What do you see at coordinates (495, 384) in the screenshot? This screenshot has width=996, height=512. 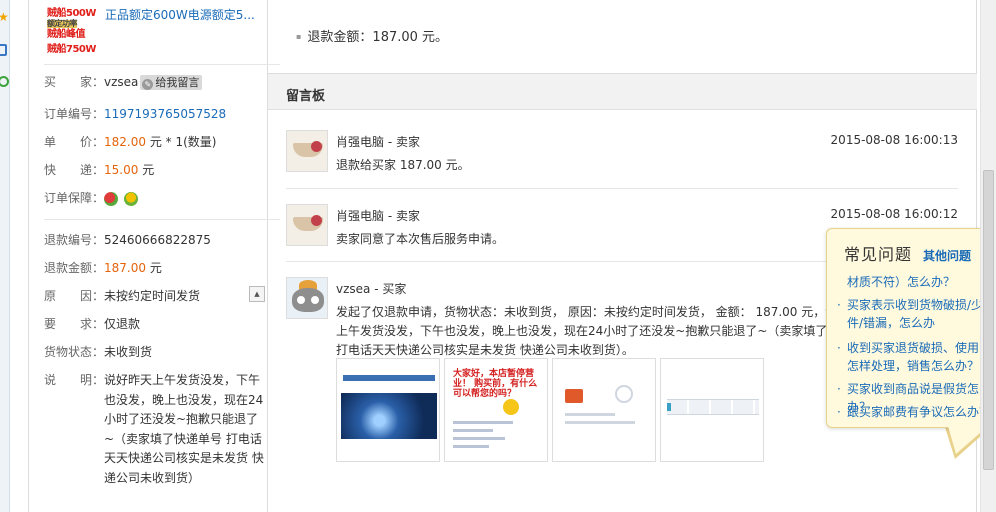 I see `a2-text: 大家好，本店暂停营业！ 购买前，有什么可以帮您的吗？` at bounding box center [495, 384].